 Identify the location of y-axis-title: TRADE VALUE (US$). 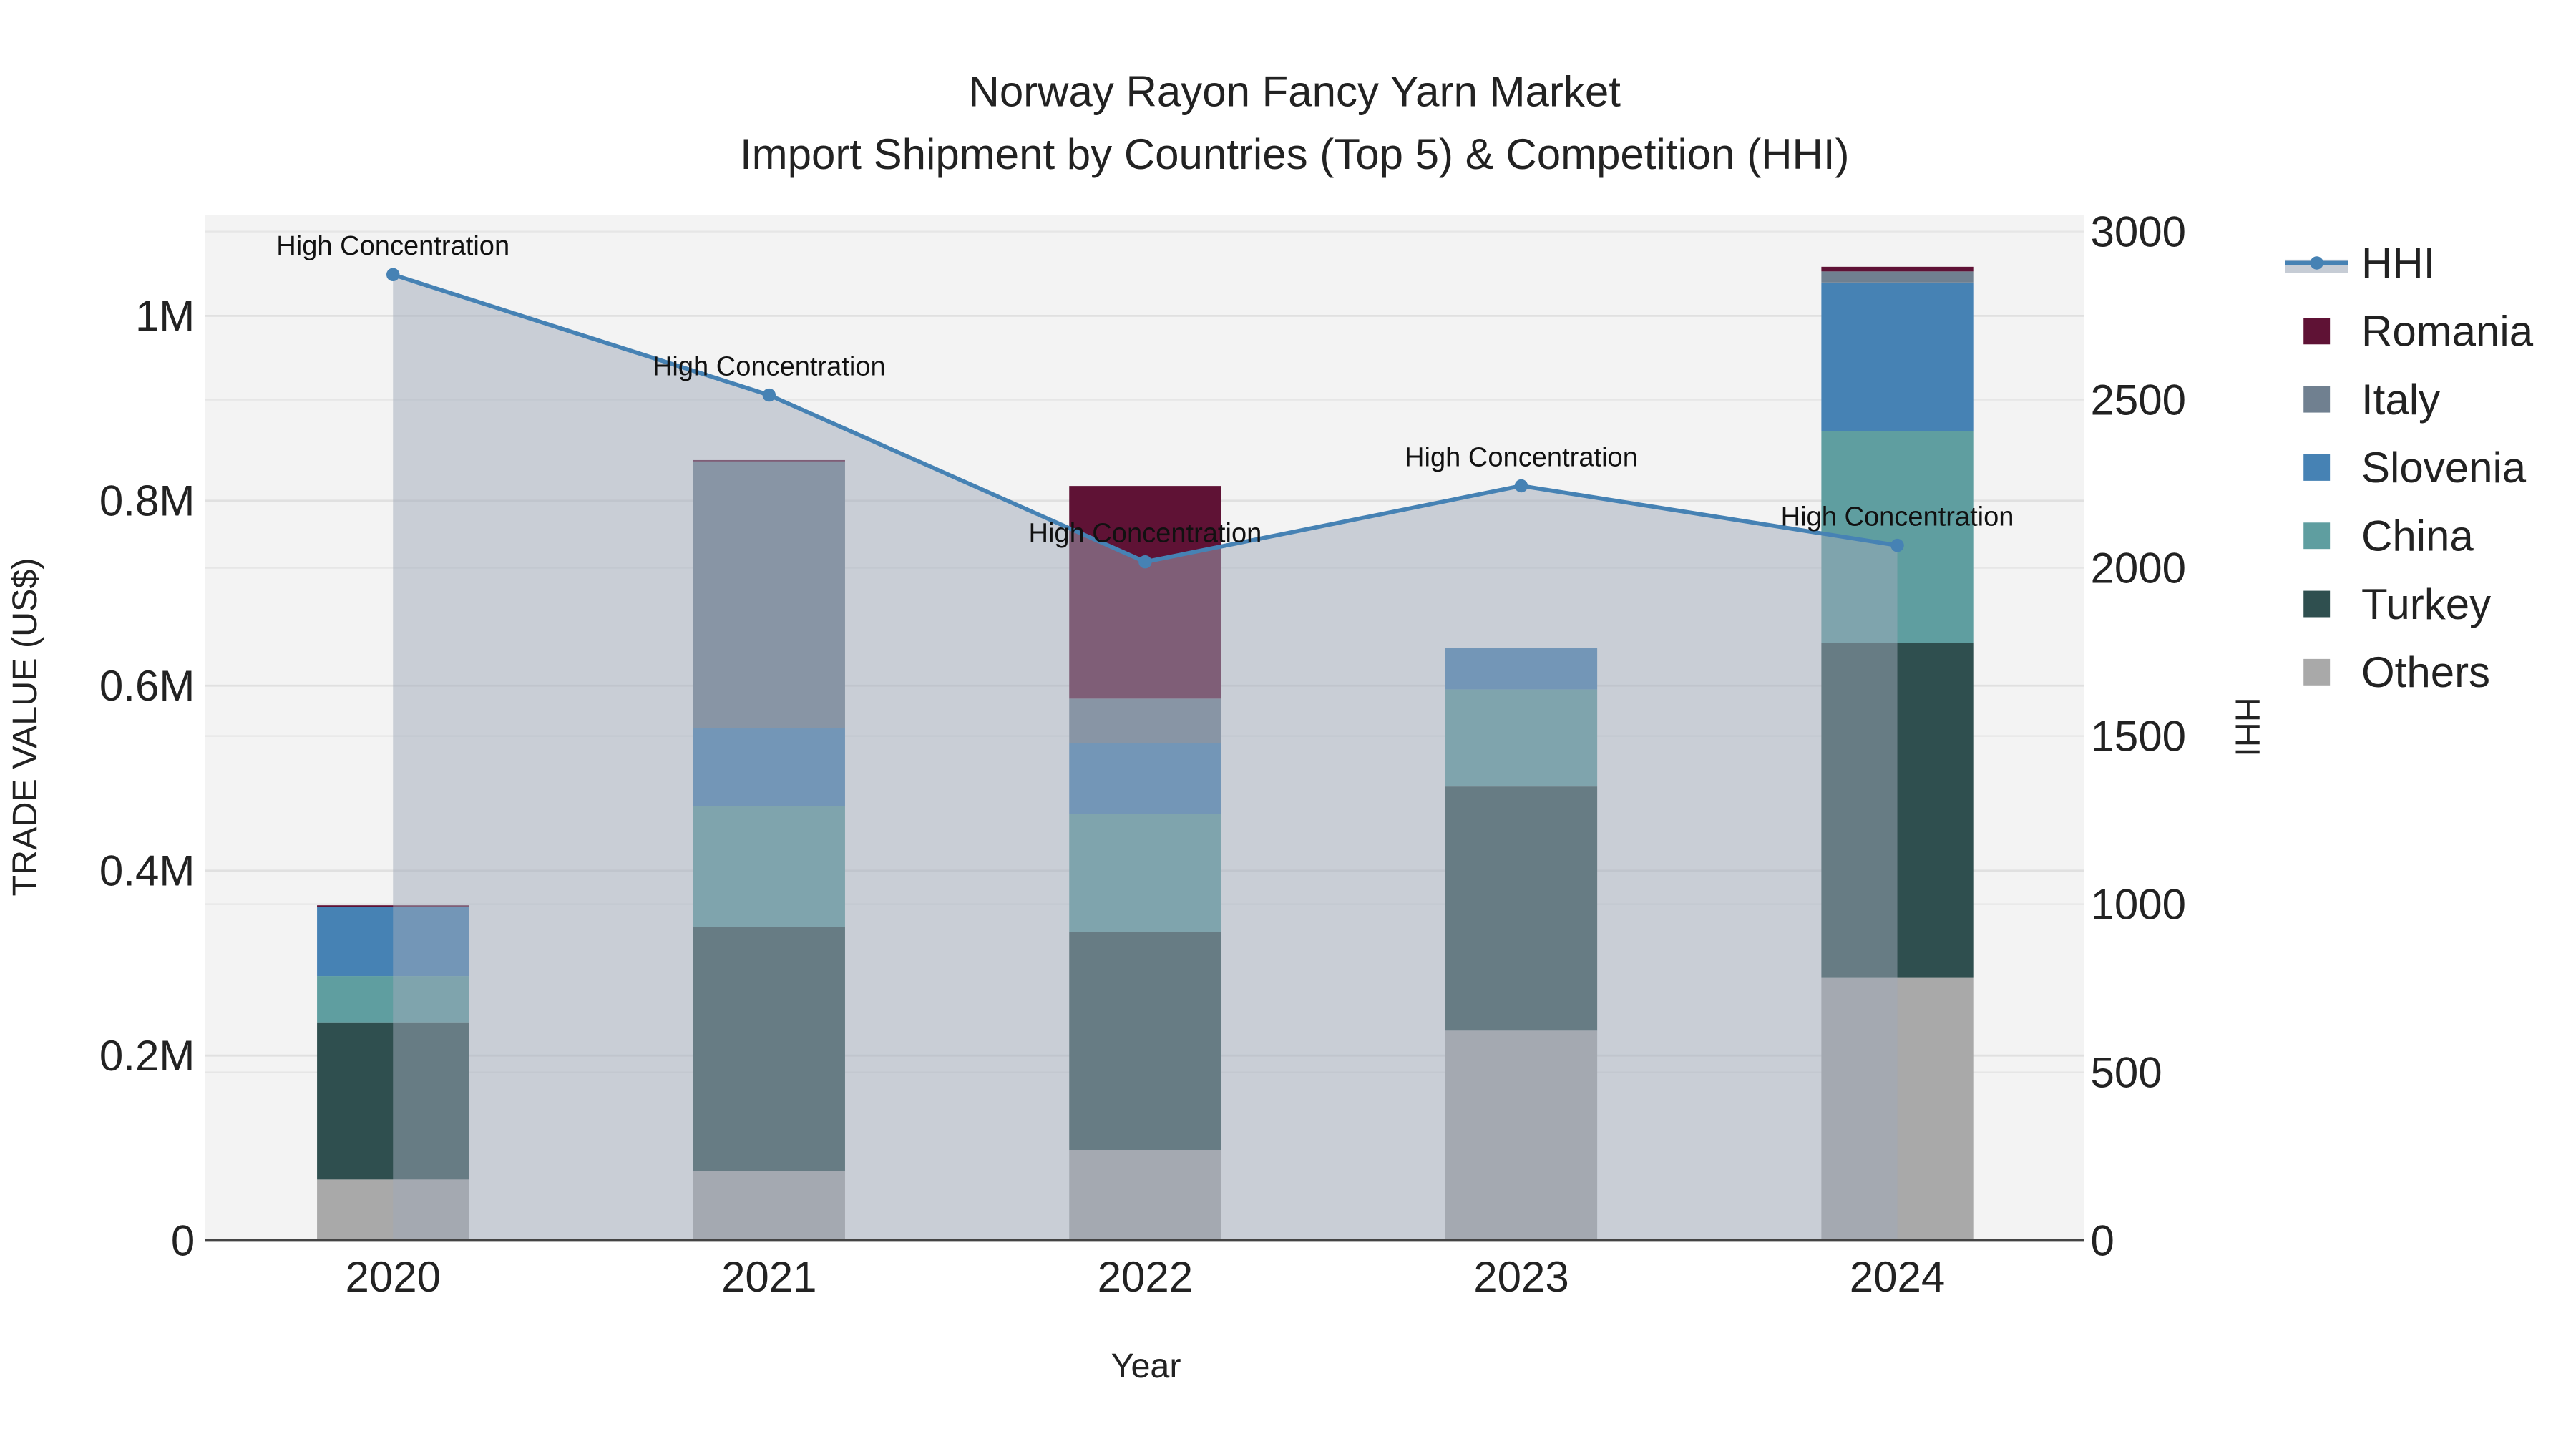
(25, 726).